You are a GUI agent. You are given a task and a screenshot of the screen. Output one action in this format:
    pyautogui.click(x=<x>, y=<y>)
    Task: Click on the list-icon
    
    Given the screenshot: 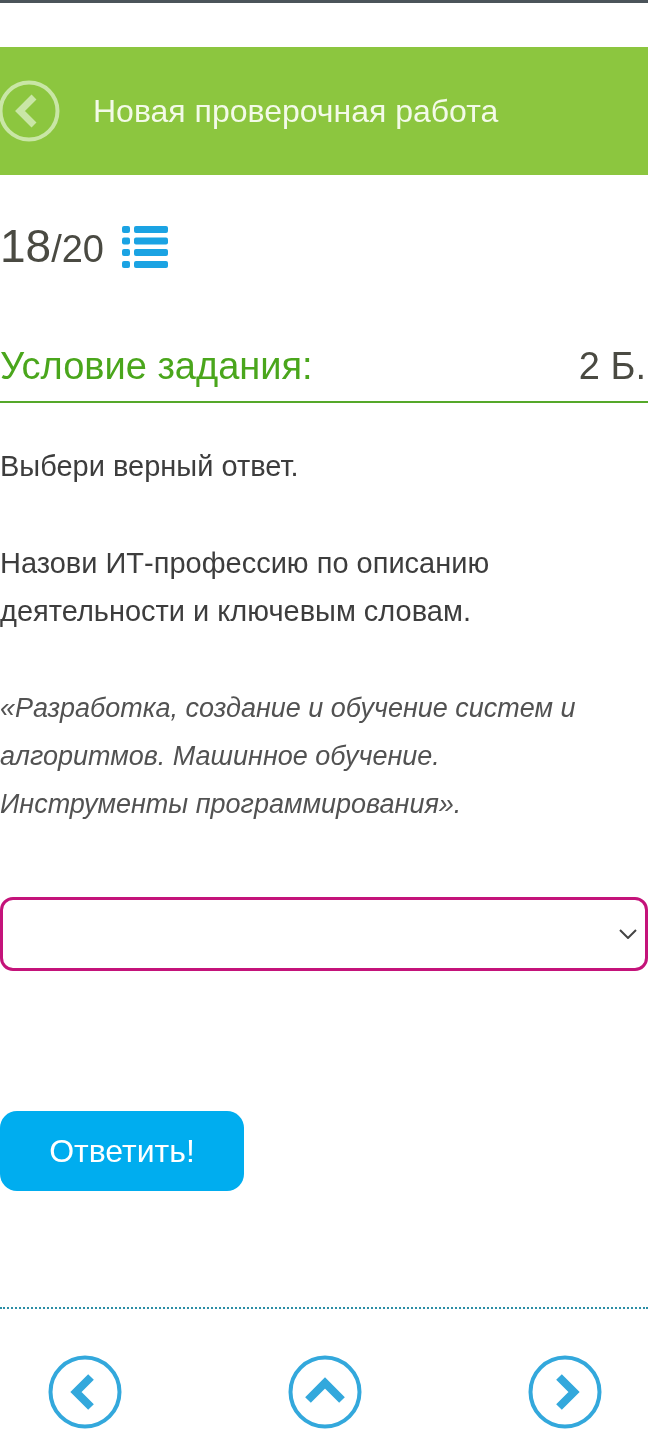 What is the action you would take?
    pyautogui.click(x=145, y=247)
    